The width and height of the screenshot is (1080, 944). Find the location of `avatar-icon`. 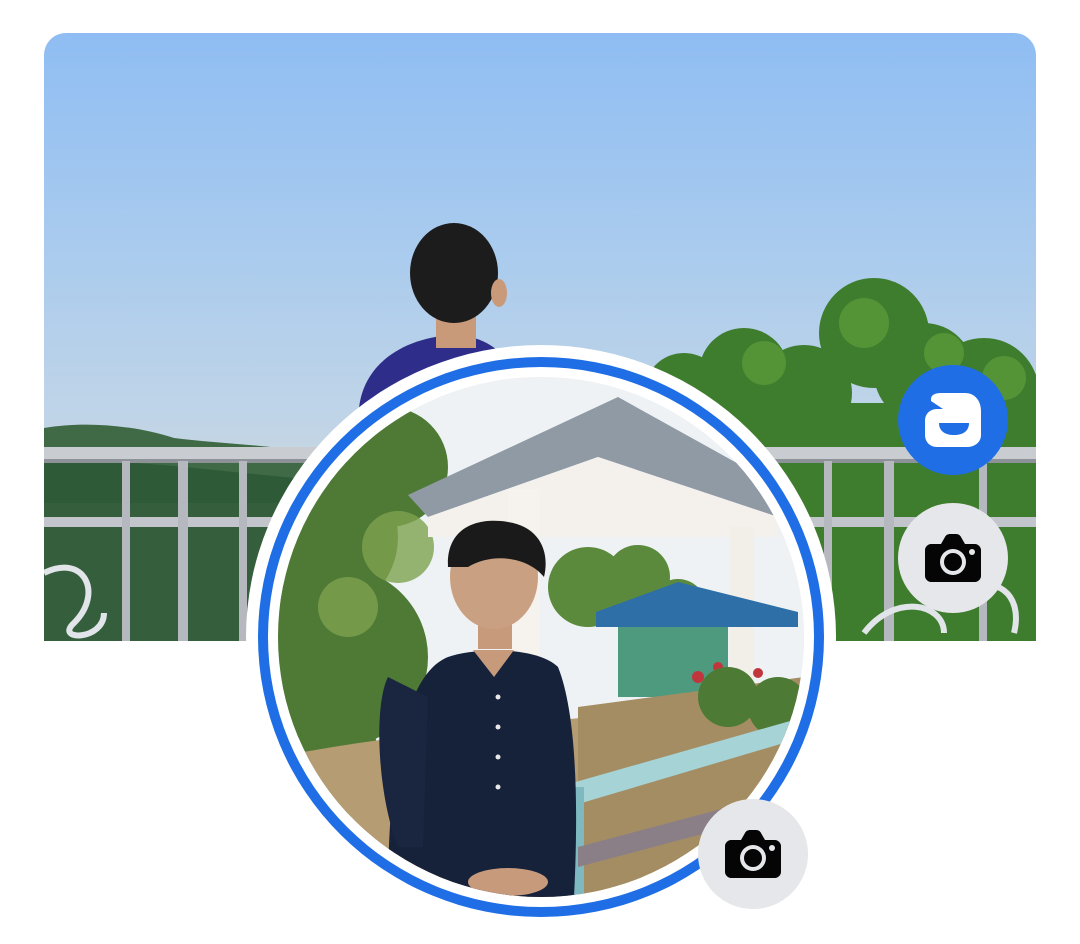

avatar-icon is located at coordinates (953, 420).